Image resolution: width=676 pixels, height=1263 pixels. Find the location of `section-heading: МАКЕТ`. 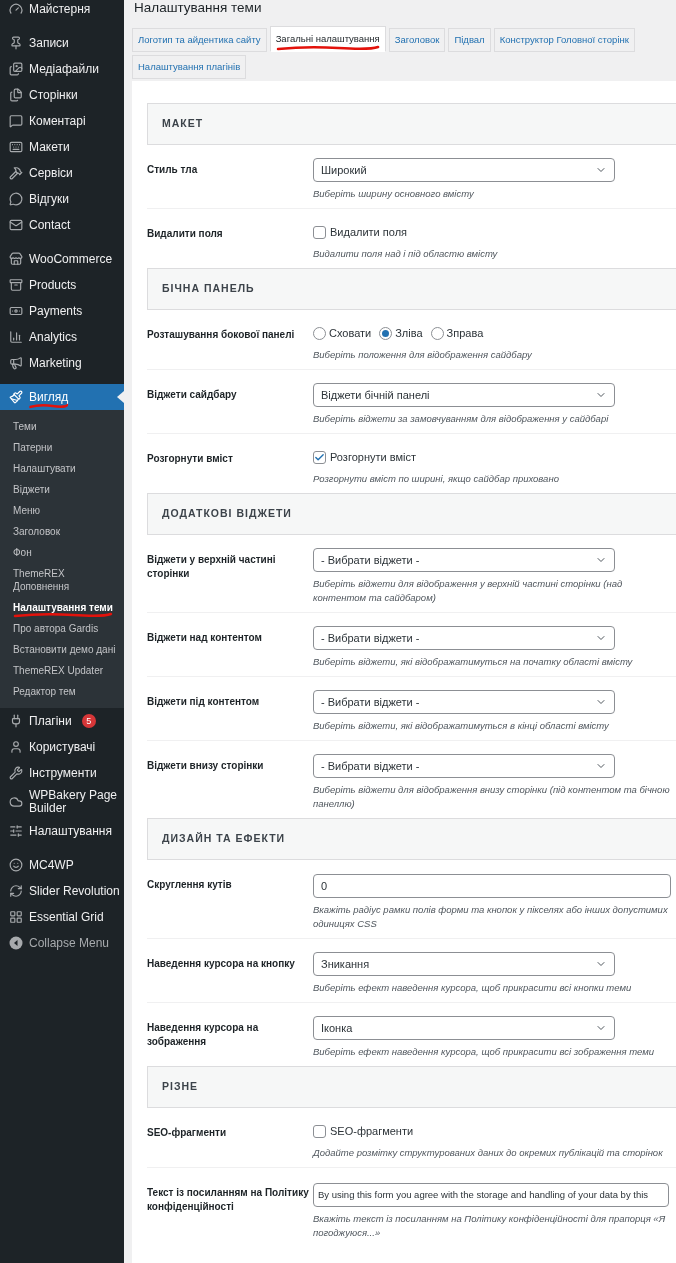

section-heading: МАКЕТ is located at coordinates (411, 124).